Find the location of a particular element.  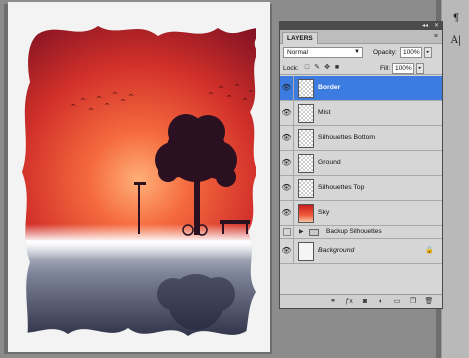

lock-icon: 🔒 is located at coordinates (429, 250).